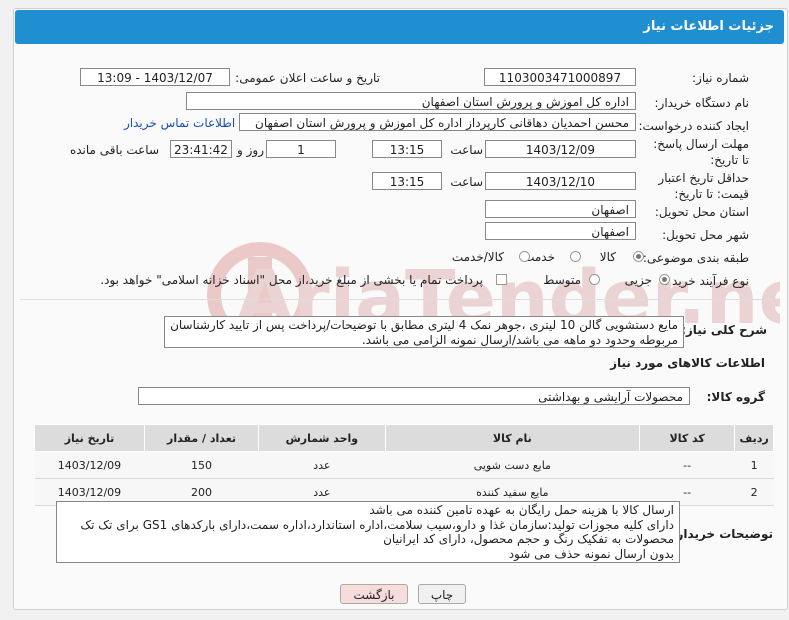 This screenshot has width=789, height=620. What do you see at coordinates (575, 256) in the screenshot?
I see `category-radio-service` at bounding box center [575, 256].